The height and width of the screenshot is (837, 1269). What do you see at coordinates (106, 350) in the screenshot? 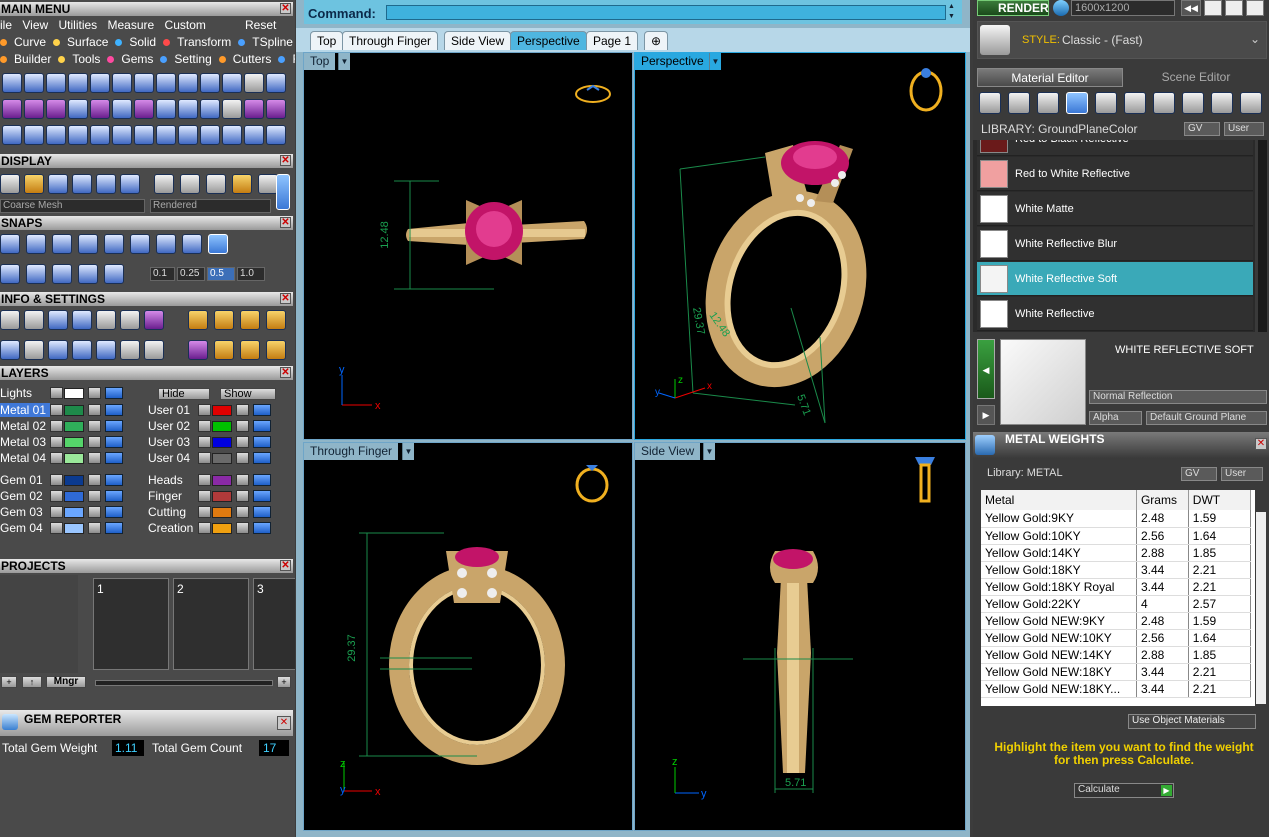
I see `info-row2-5-icon` at bounding box center [106, 350].